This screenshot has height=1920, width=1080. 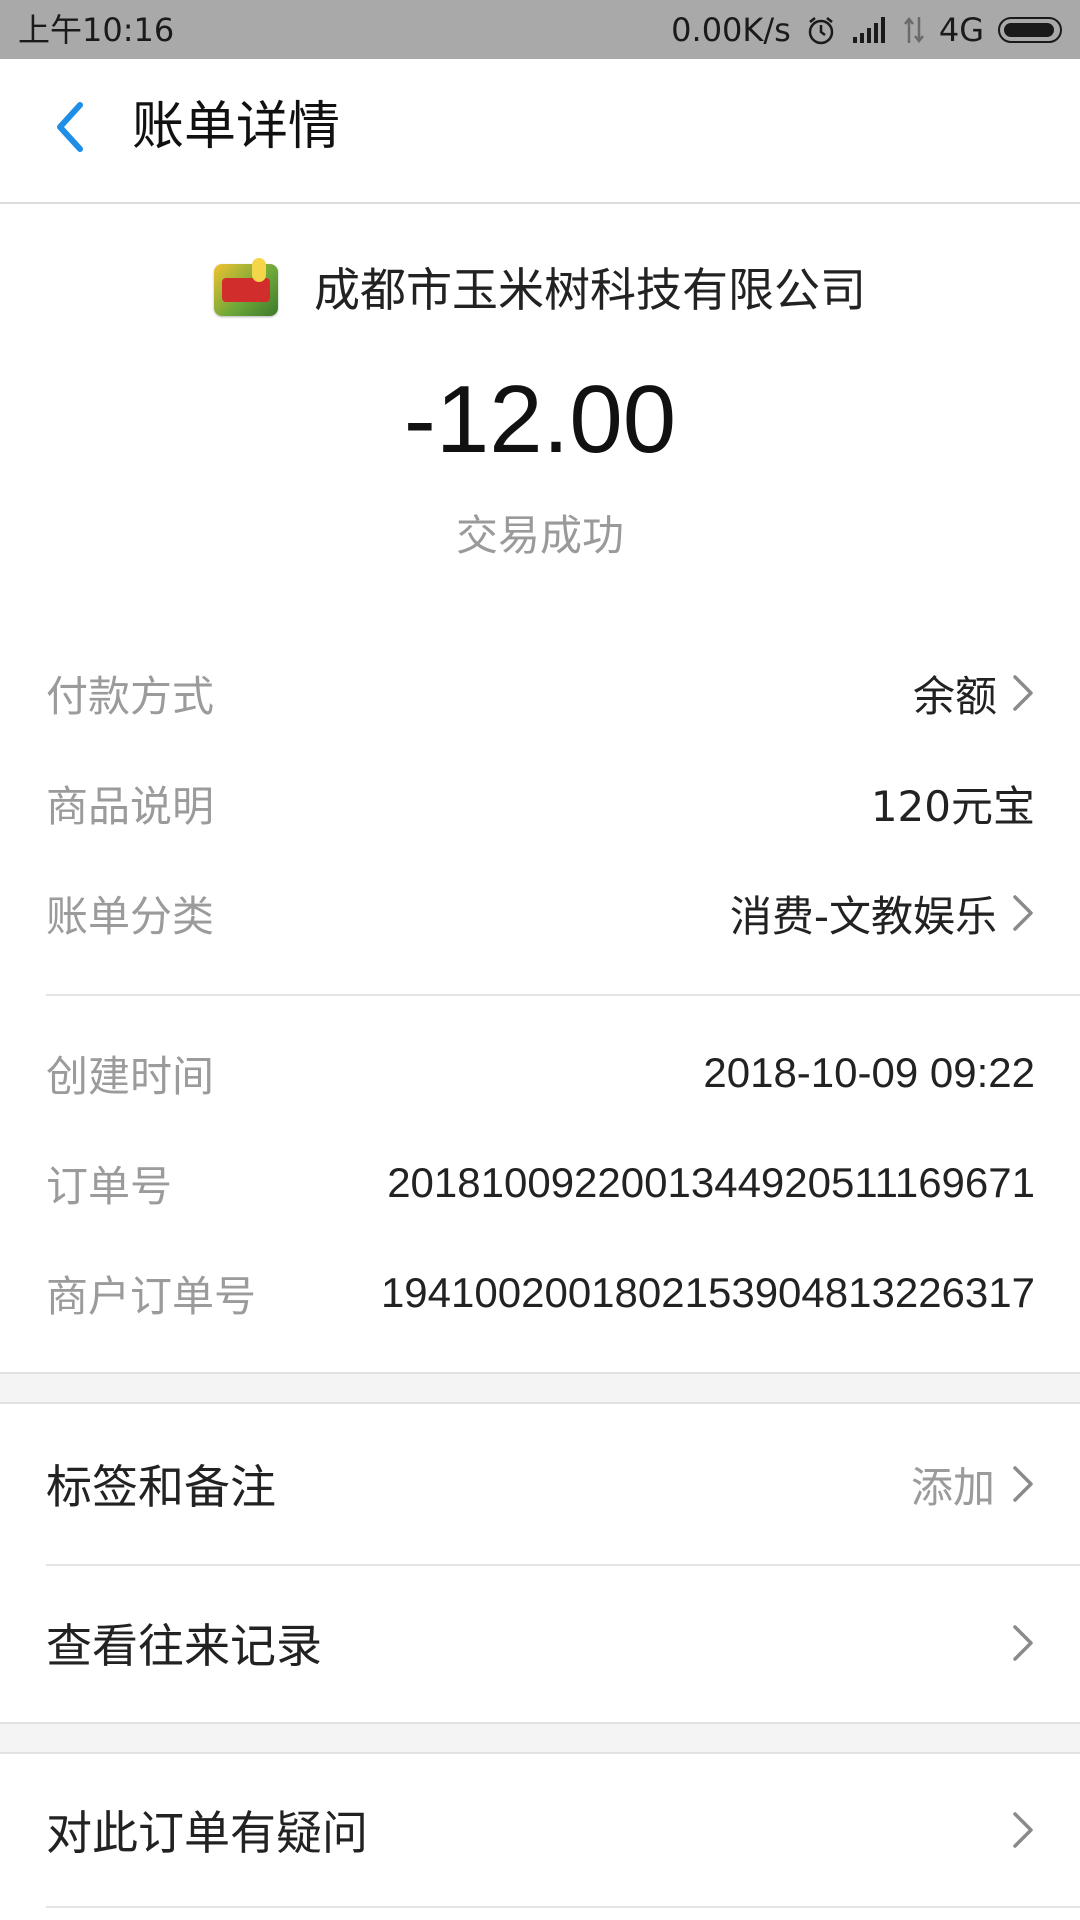 I want to click on chevron-left-icon, so click(x=70, y=127).